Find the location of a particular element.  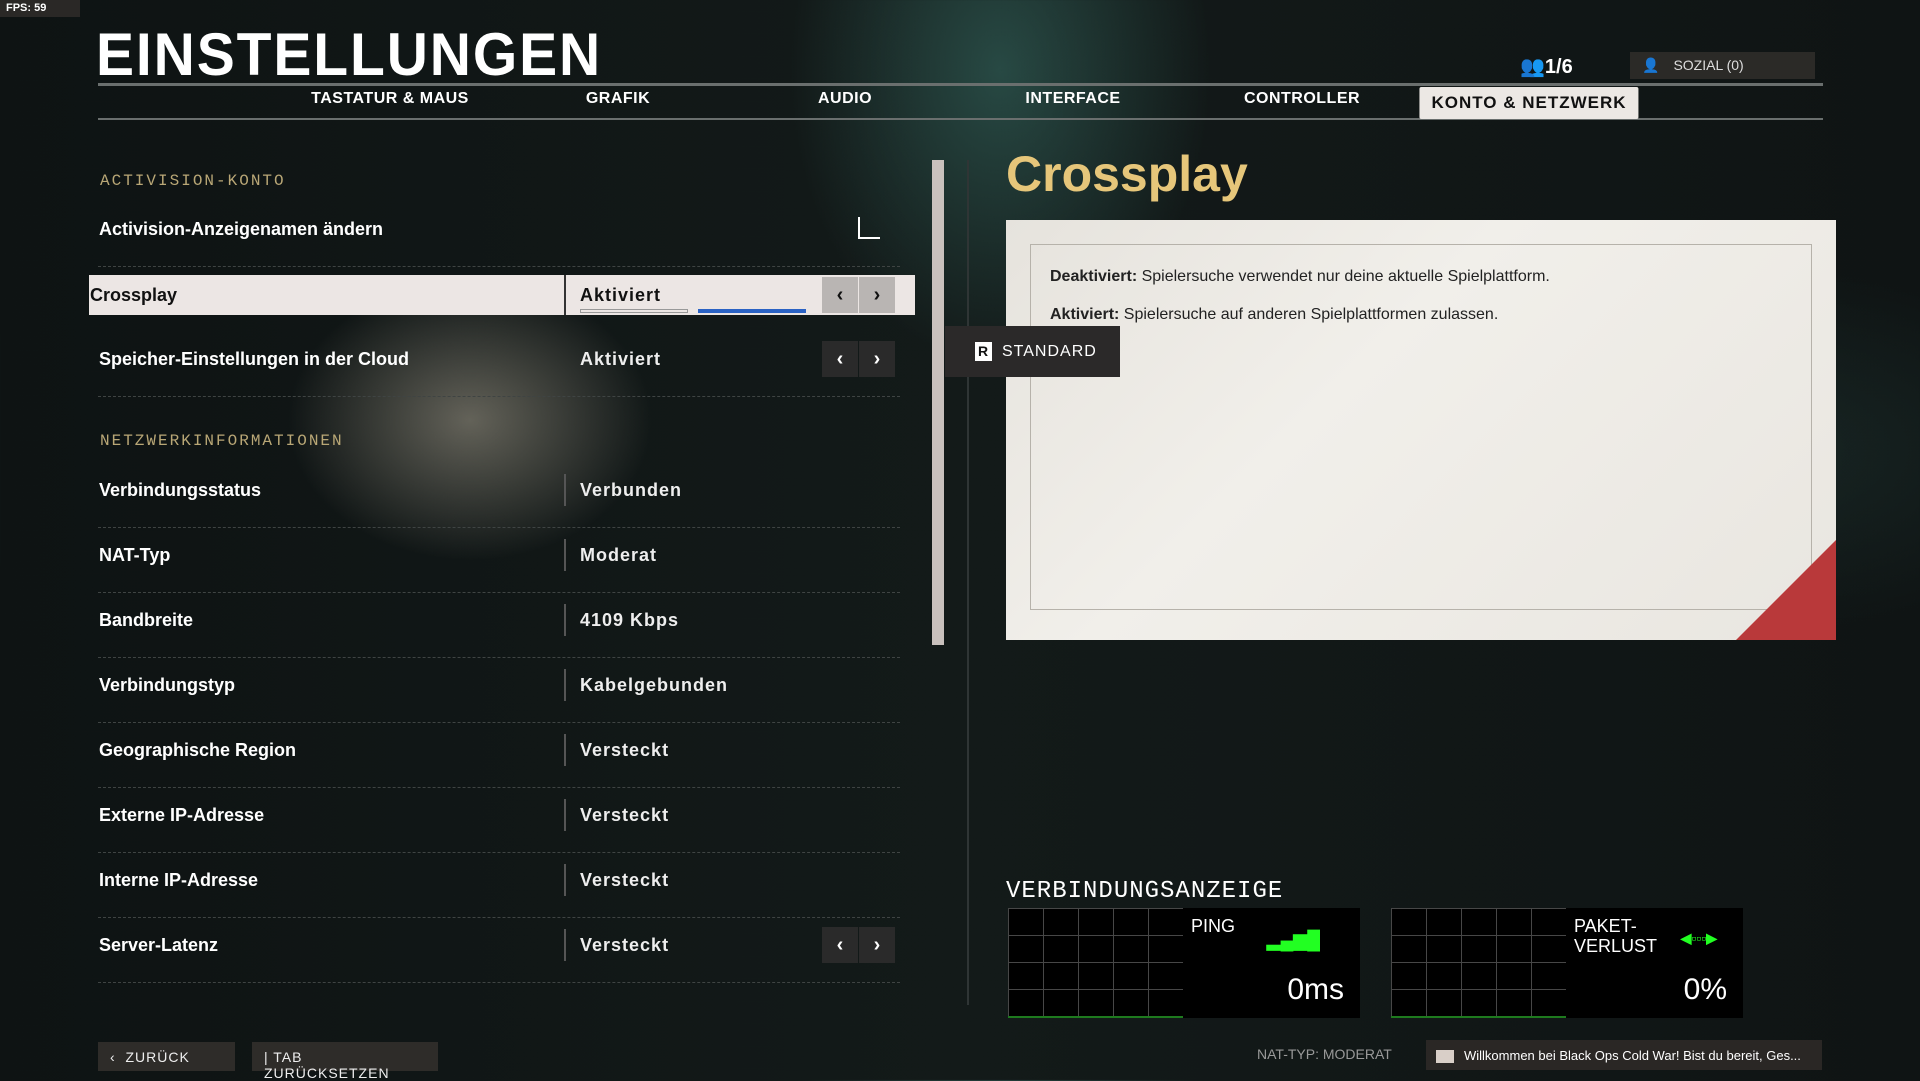

setting-label: Verbindungstyp is located at coordinates (167, 685).